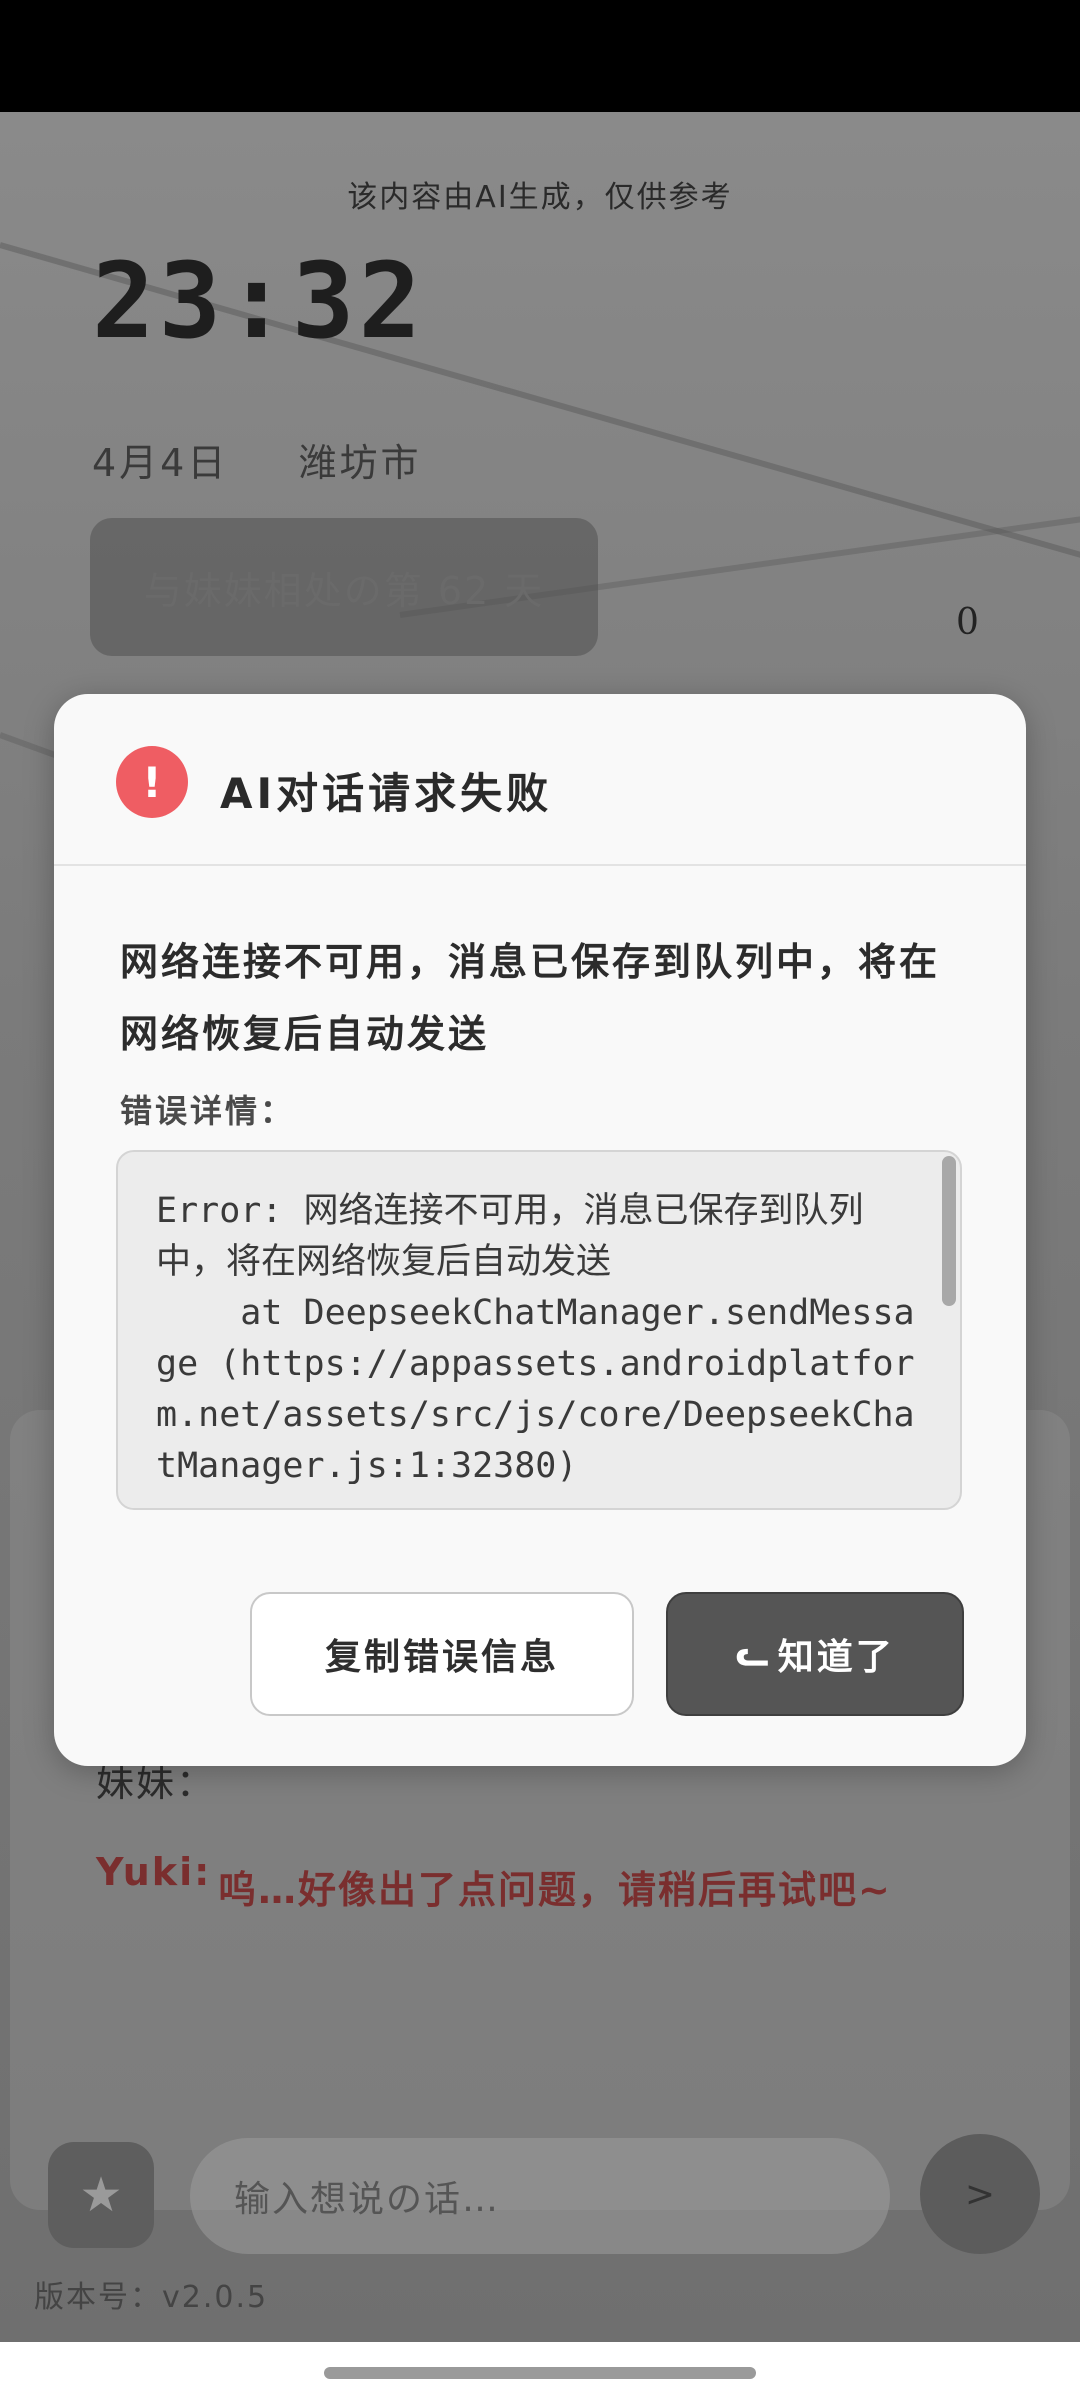  I want to click on status-bar, so click(540, 56).